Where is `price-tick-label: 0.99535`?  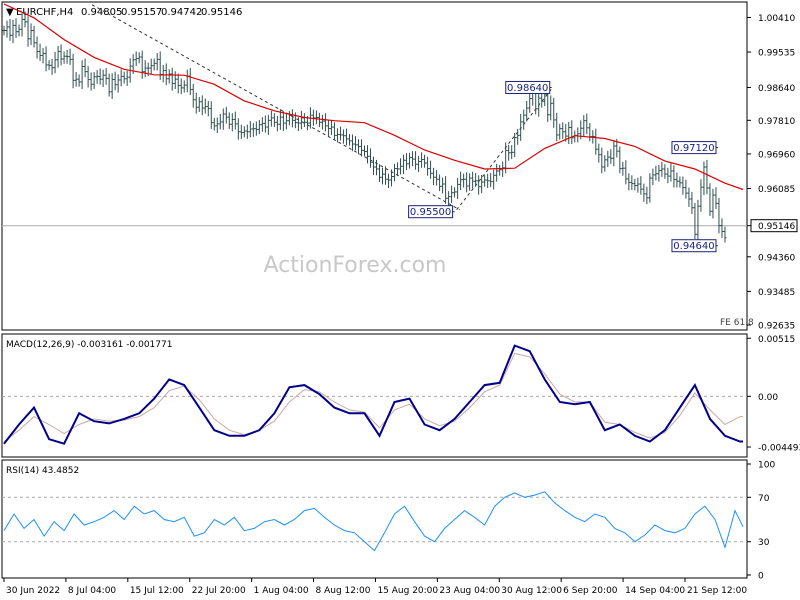 price-tick-label: 0.99535 is located at coordinates (776, 54).